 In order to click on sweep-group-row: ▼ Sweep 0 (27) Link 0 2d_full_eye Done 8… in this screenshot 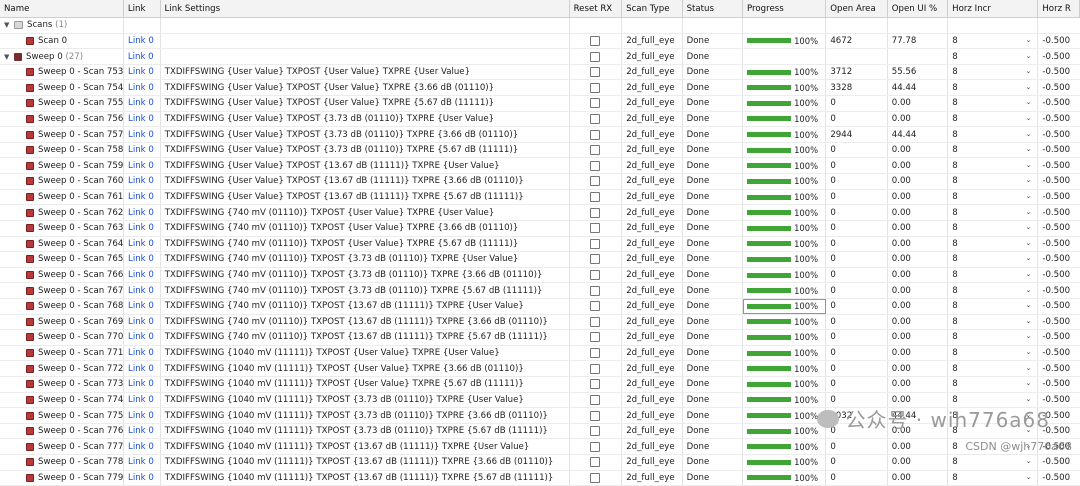, I will do `click(540, 57)`.